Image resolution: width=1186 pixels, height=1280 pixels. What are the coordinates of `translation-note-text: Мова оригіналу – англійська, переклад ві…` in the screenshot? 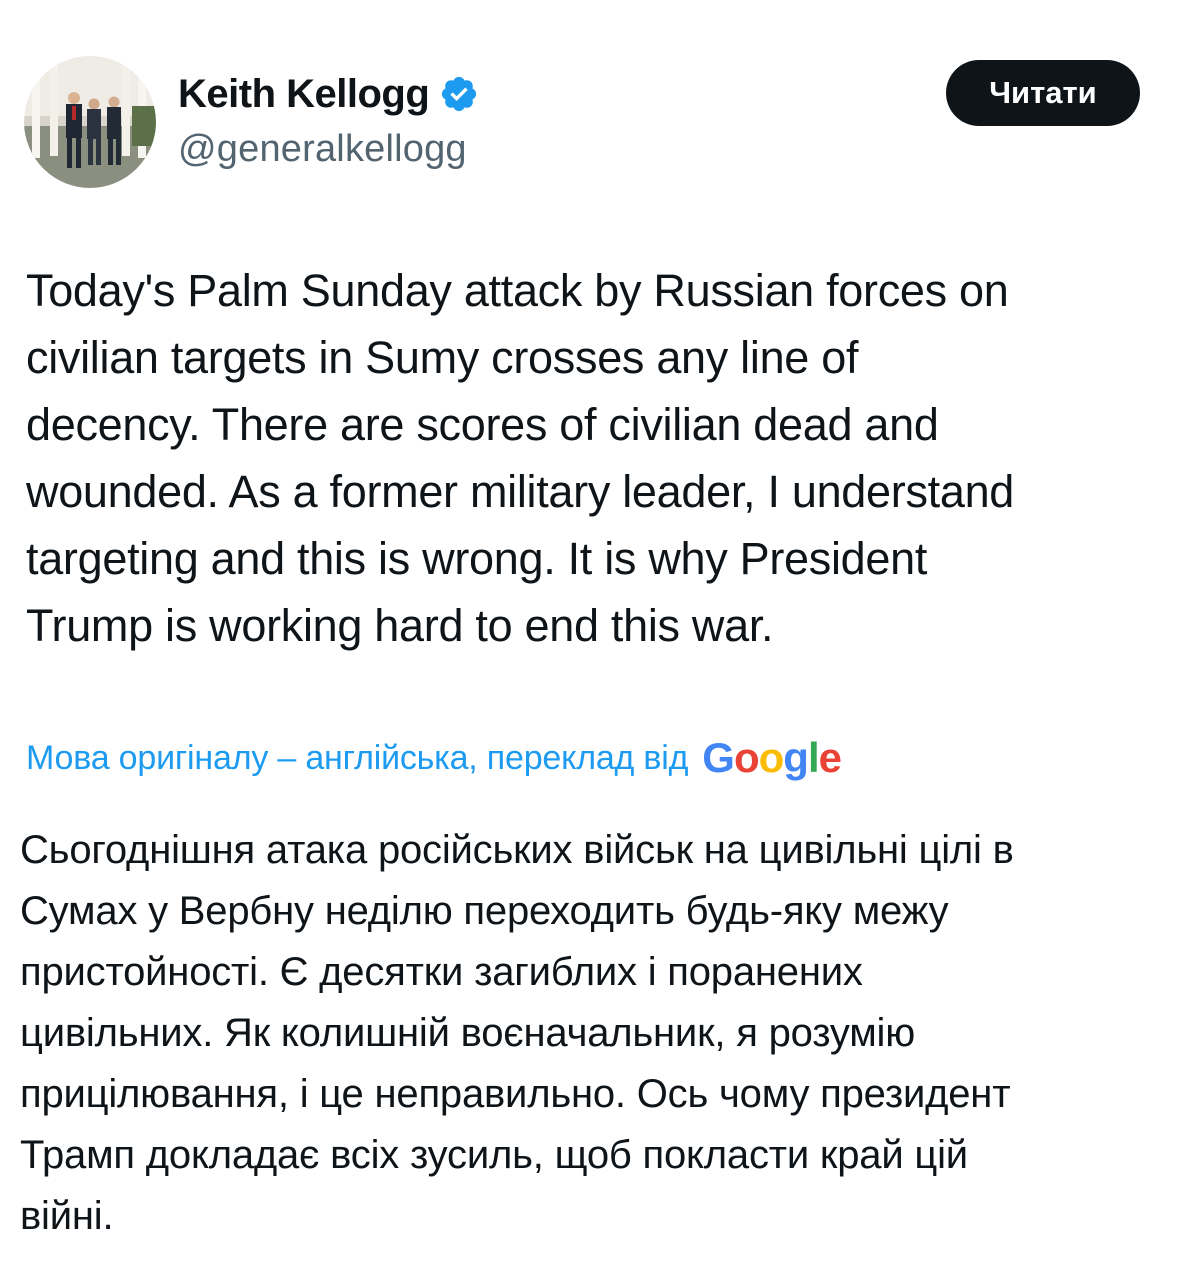 It's located at (357, 758).